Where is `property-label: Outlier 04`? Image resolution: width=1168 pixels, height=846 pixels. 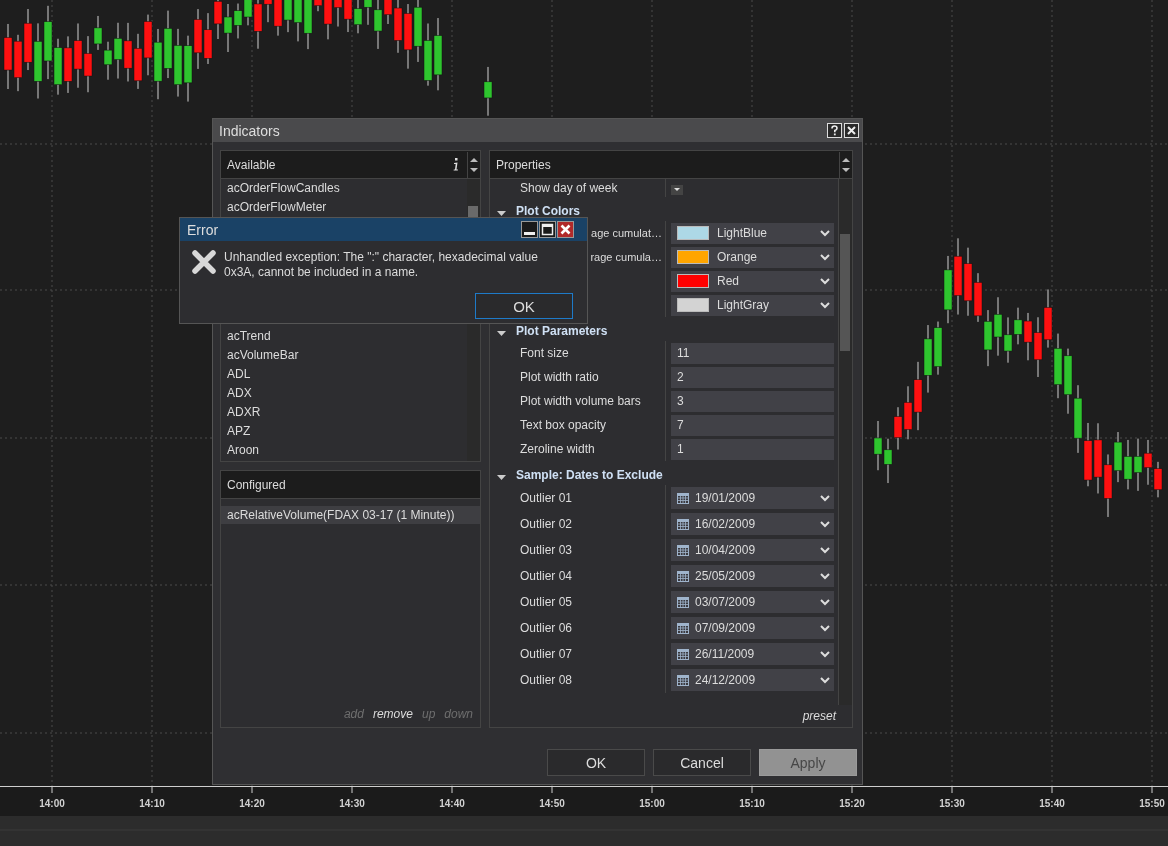 property-label: Outlier 04 is located at coordinates (546, 576).